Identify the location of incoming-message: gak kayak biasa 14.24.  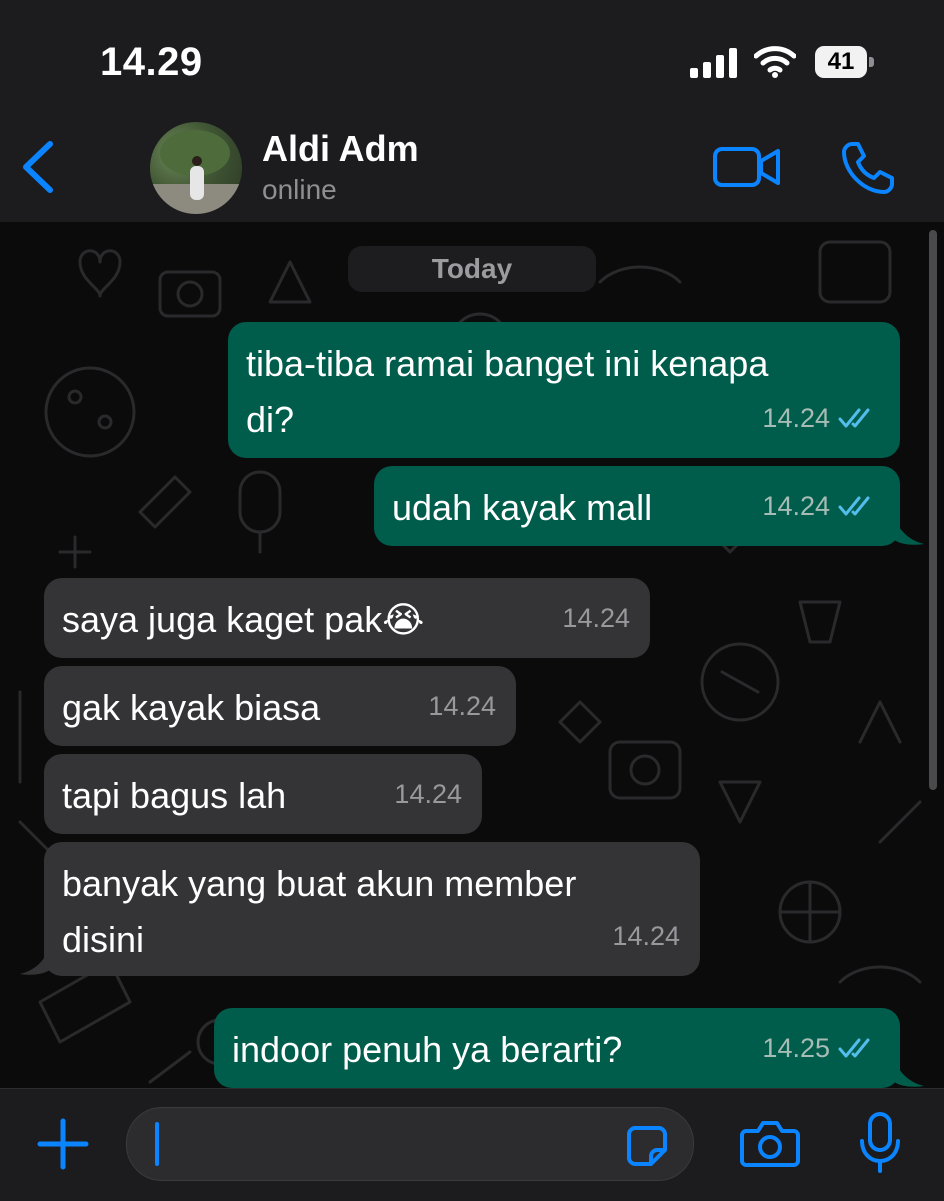
(280, 706).